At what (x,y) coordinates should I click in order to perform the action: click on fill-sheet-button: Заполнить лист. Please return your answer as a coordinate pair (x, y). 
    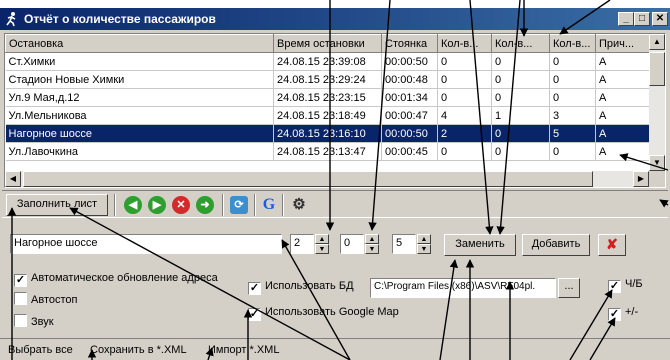
    Looking at the image, I should click on (57, 205).